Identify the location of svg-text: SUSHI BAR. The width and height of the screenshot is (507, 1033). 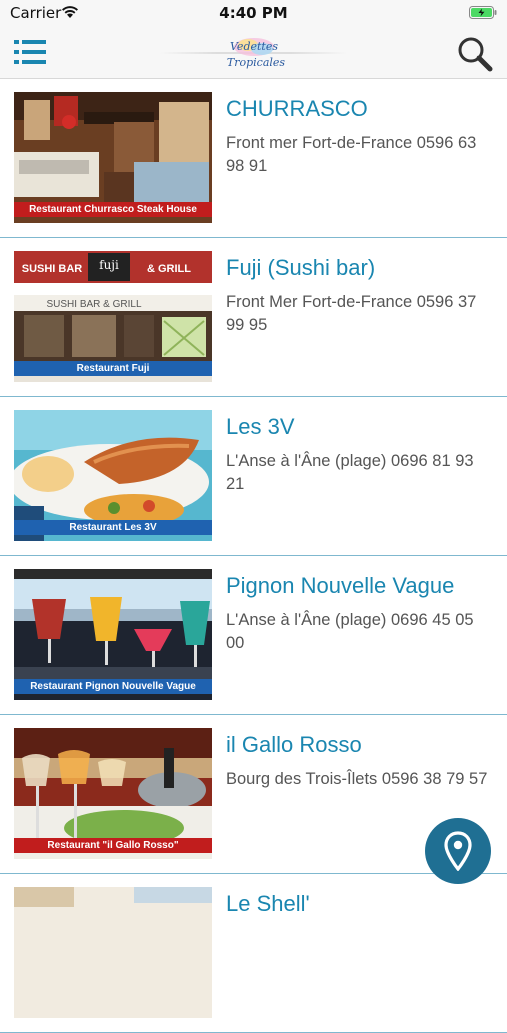
(52, 269).